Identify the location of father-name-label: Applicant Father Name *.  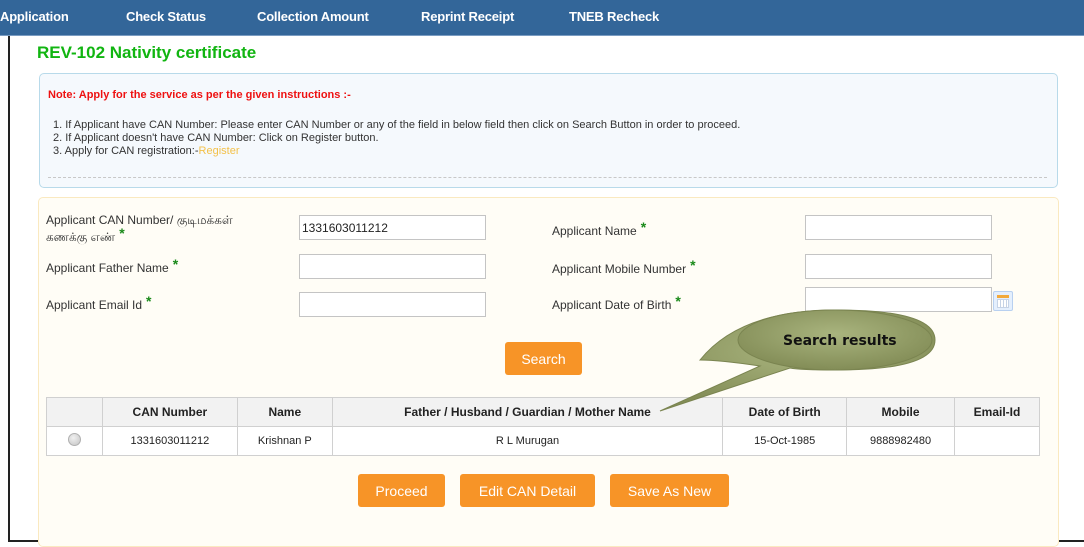
(112, 266).